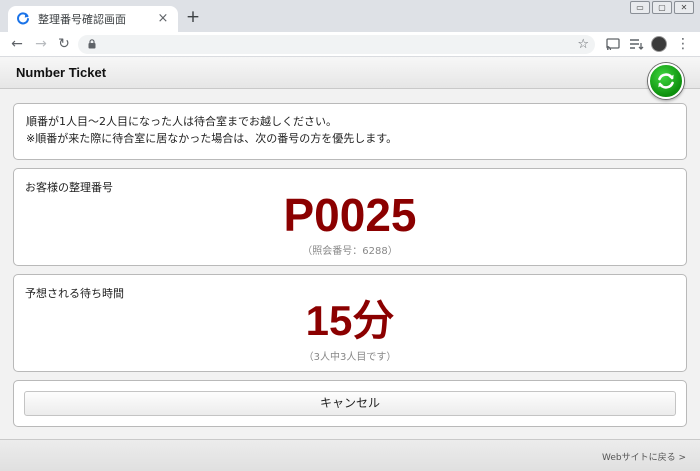 Image resolution: width=700 pixels, height=471 pixels. I want to click on minimize-button: ▭, so click(640, 7).